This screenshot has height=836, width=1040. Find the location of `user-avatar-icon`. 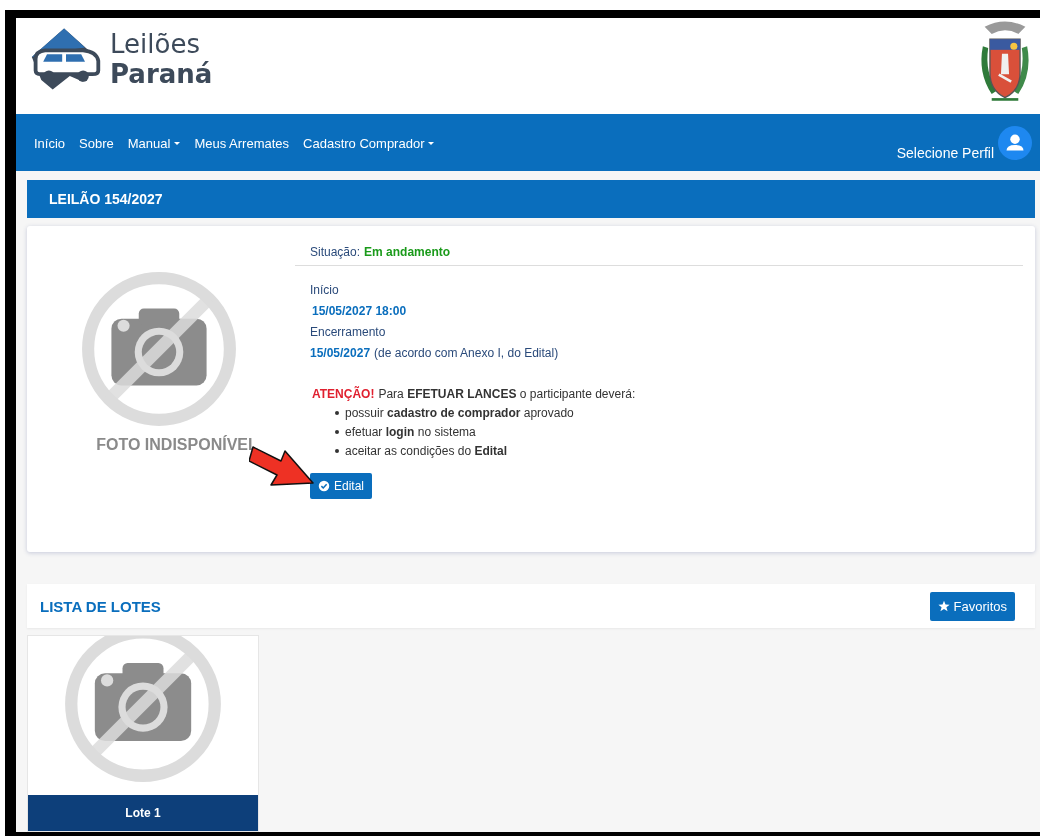

user-avatar-icon is located at coordinates (1015, 142).